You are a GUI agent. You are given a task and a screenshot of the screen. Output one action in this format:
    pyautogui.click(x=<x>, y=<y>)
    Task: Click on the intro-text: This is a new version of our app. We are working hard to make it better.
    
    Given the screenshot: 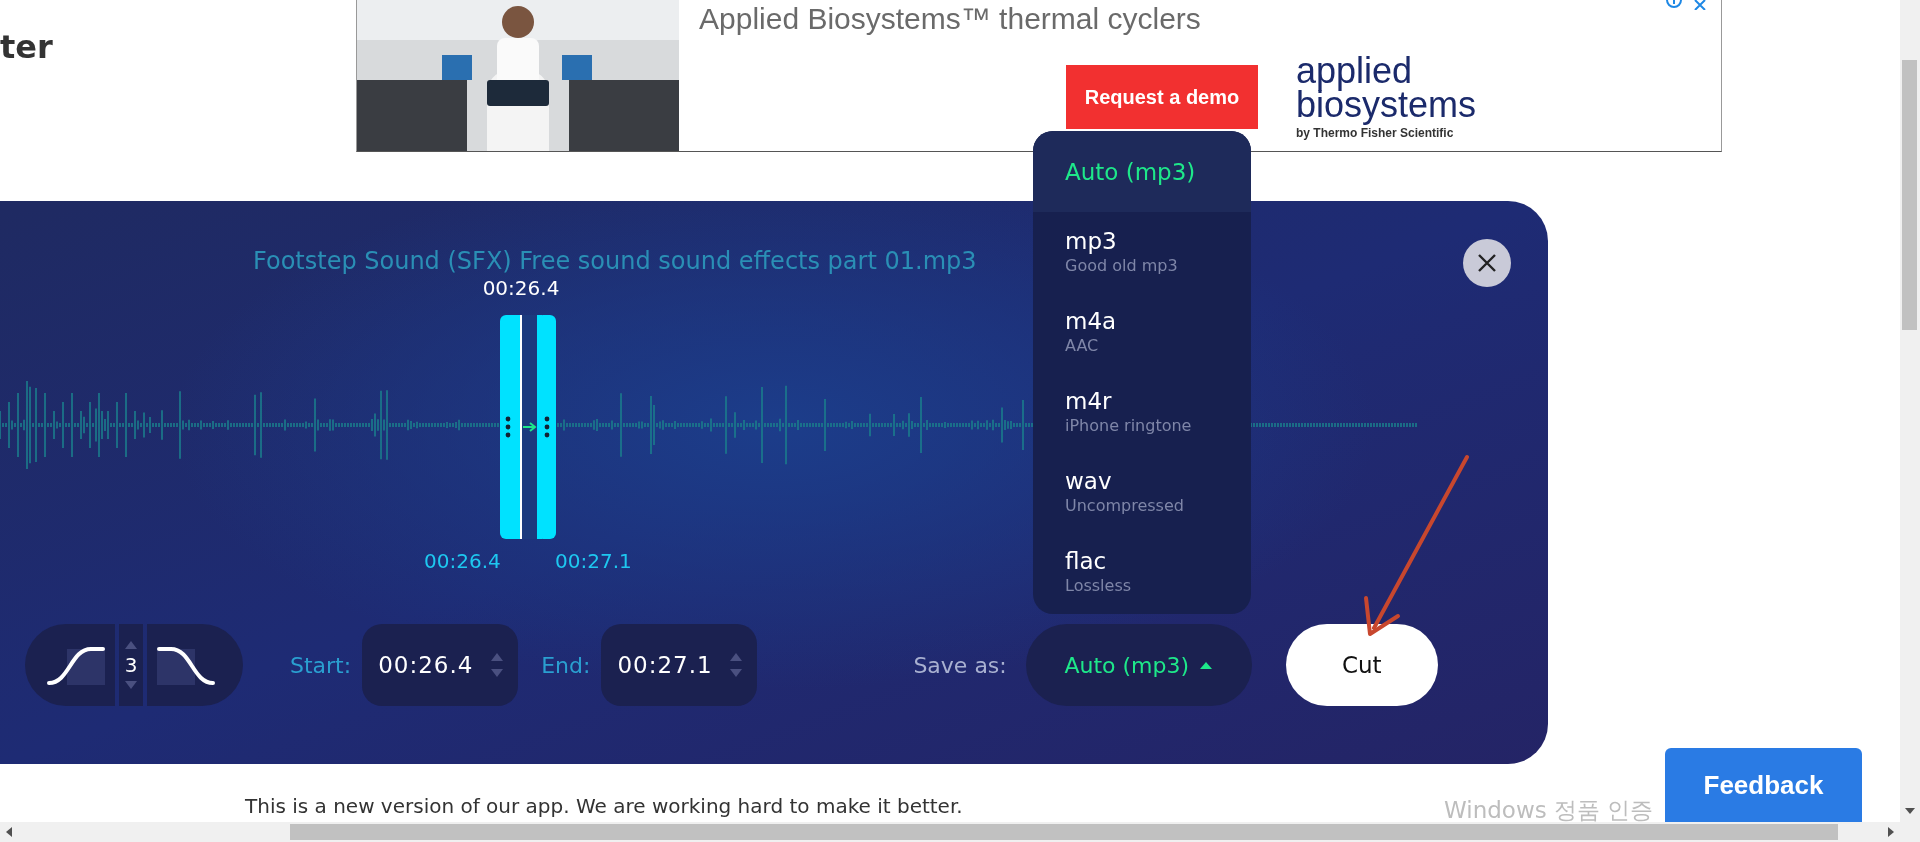 What is the action you would take?
    pyautogui.click(x=604, y=806)
    